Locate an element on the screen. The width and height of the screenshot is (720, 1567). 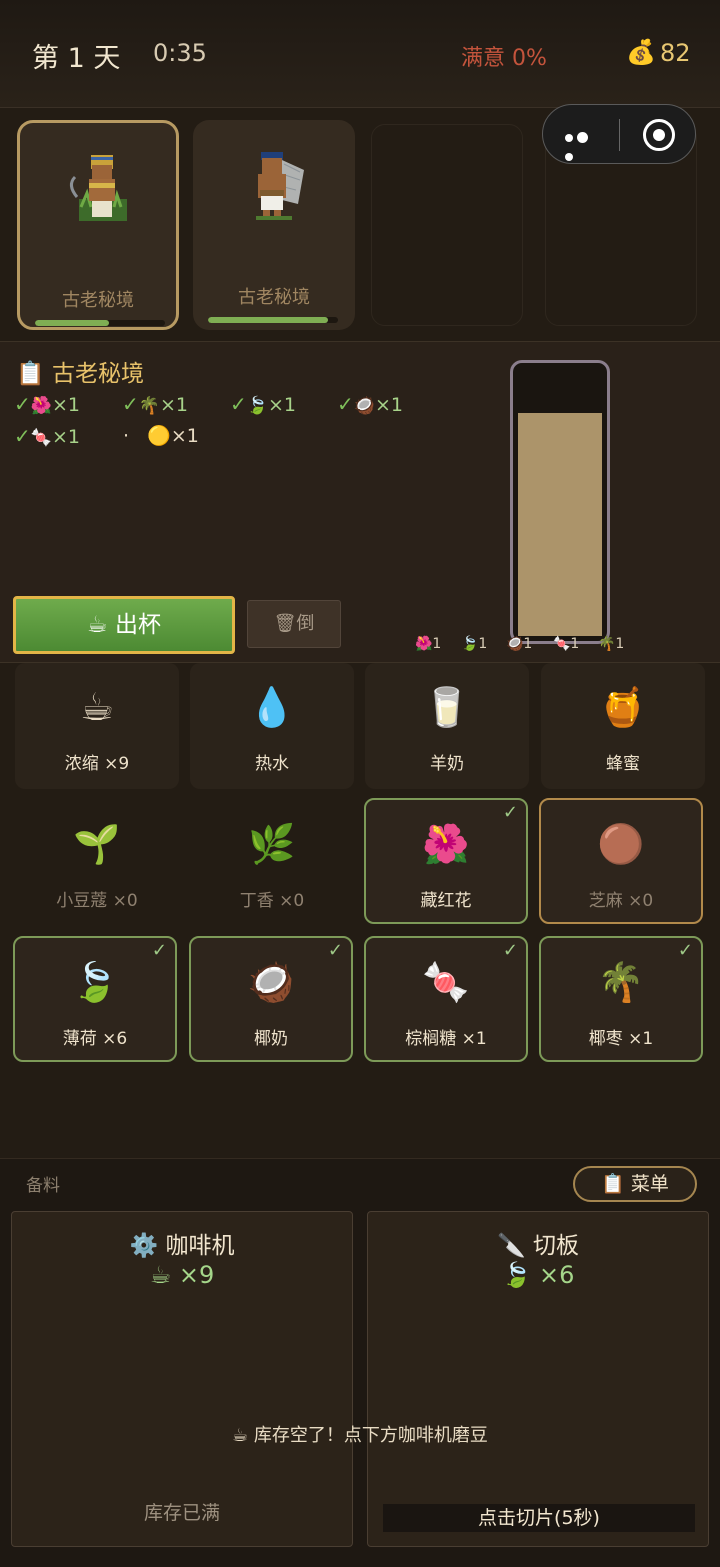
drink-cup is located at coordinates (560, 502).